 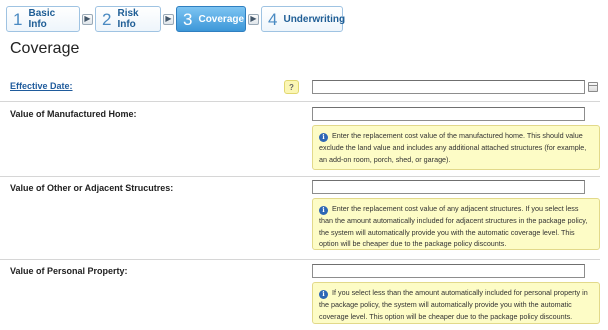 What do you see at coordinates (291, 87) in the screenshot?
I see `help-icon: ?` at bounding box center [291, 87].